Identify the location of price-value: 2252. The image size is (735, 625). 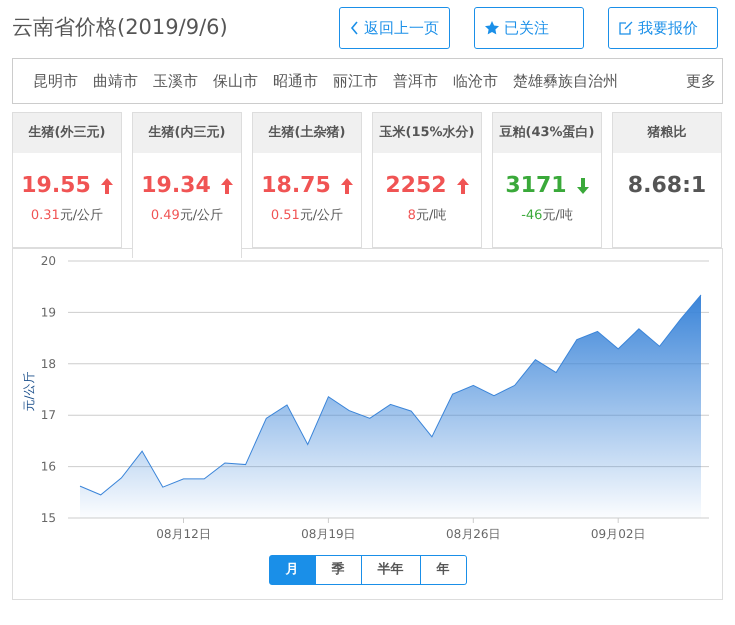
(416, 186).